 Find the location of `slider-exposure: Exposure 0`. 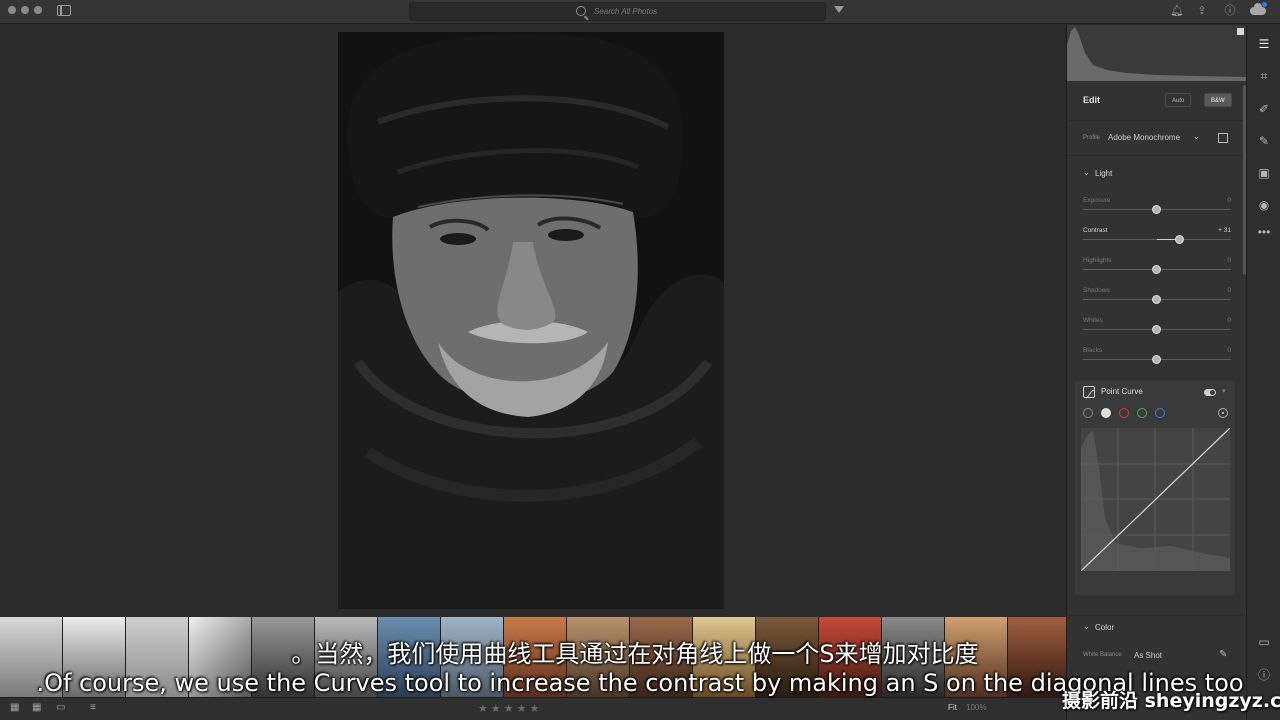

slider-exposure: Exposure 0 is located at coordinates (1157, 209).